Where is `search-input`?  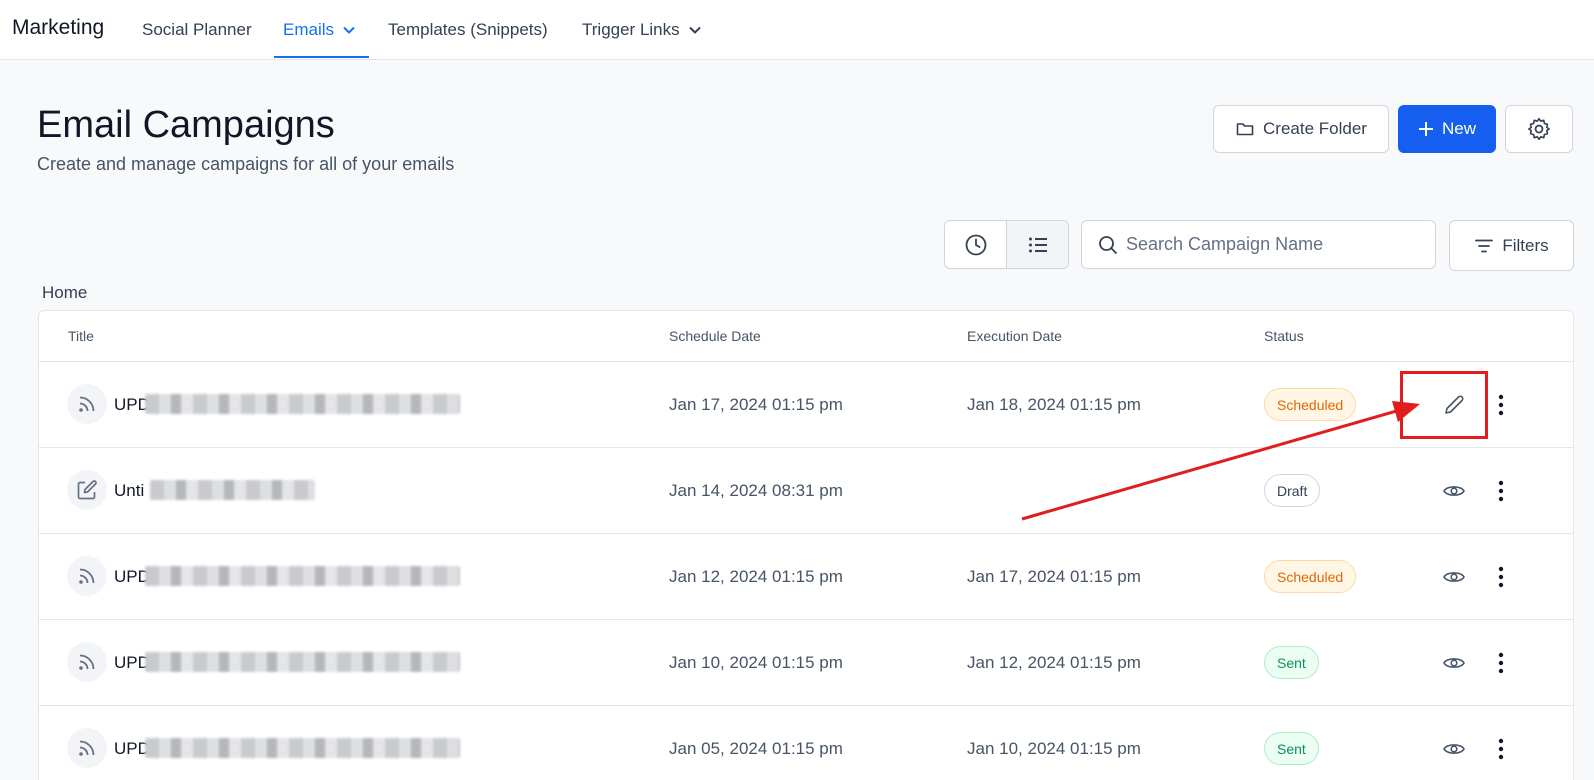
search-input is located at coordinates (1271, 244).